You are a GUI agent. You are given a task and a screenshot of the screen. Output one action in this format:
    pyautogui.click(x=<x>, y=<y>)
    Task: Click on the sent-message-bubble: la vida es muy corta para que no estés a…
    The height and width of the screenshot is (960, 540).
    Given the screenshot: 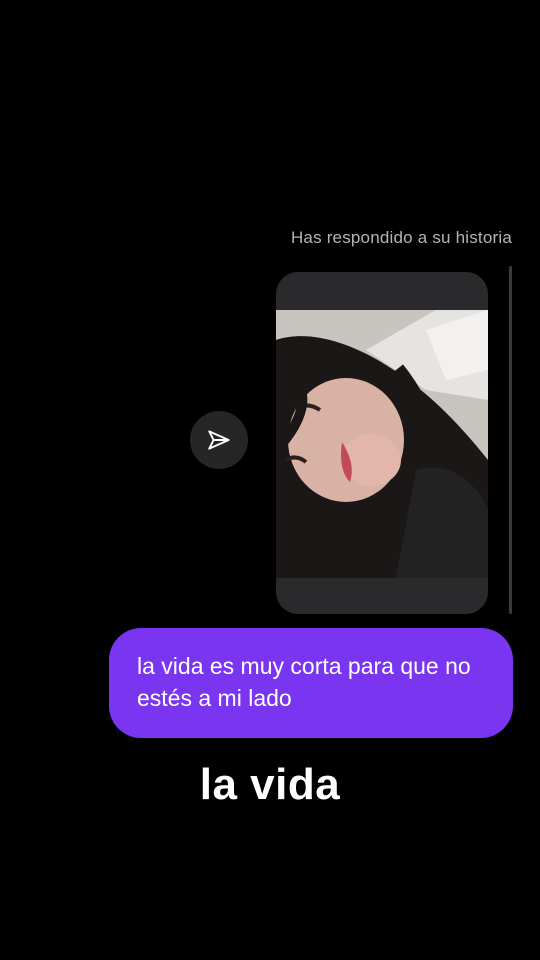 What is the action you would take?
    pyautogui.click(x=311, y=683)
    